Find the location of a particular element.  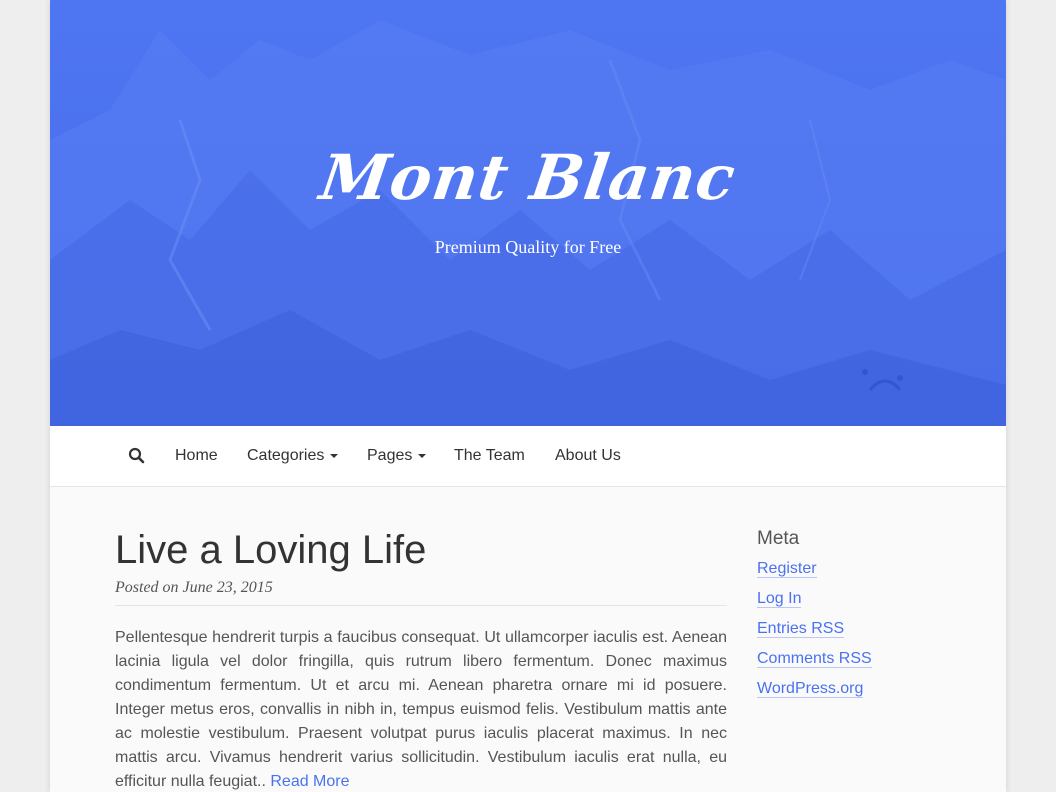

site-tagline: Premium Quality for Free is located at coordinates (528, 247).